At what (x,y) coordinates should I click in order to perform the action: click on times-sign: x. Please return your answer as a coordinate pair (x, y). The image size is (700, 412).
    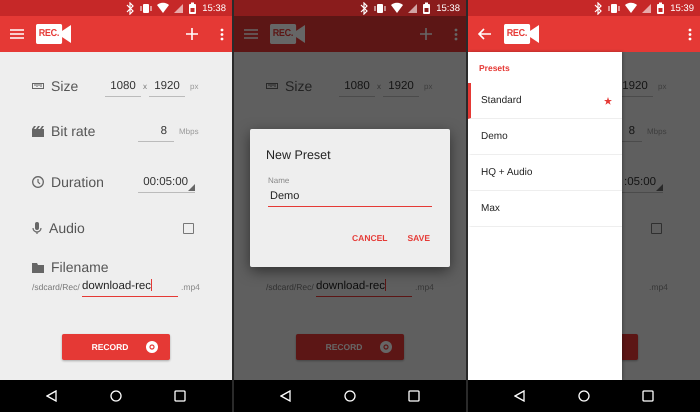
    Looking at the image, I should click on (145, 86).